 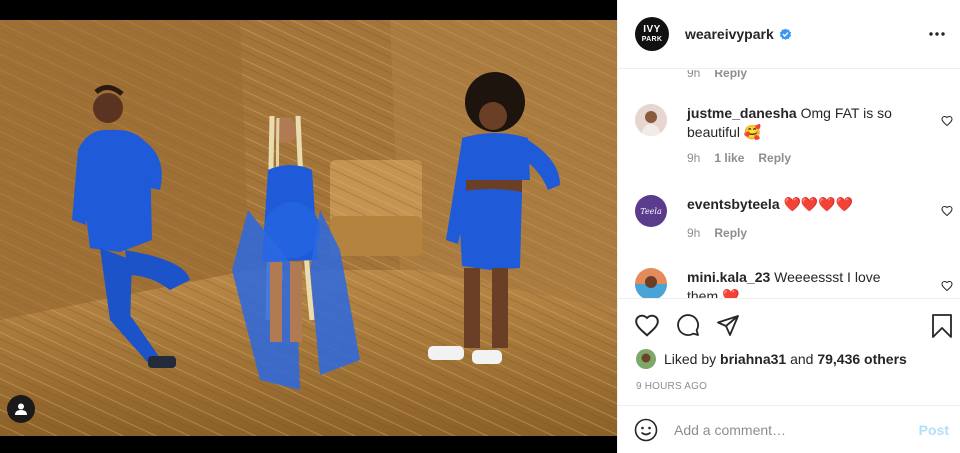 I want to click on verified-badge-icon, so click(x=785, y=33).